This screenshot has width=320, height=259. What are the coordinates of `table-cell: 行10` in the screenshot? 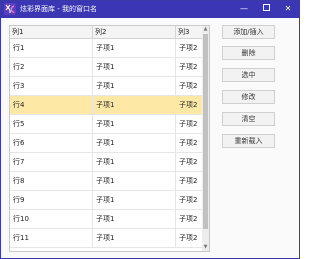 It's located at (51, 219).